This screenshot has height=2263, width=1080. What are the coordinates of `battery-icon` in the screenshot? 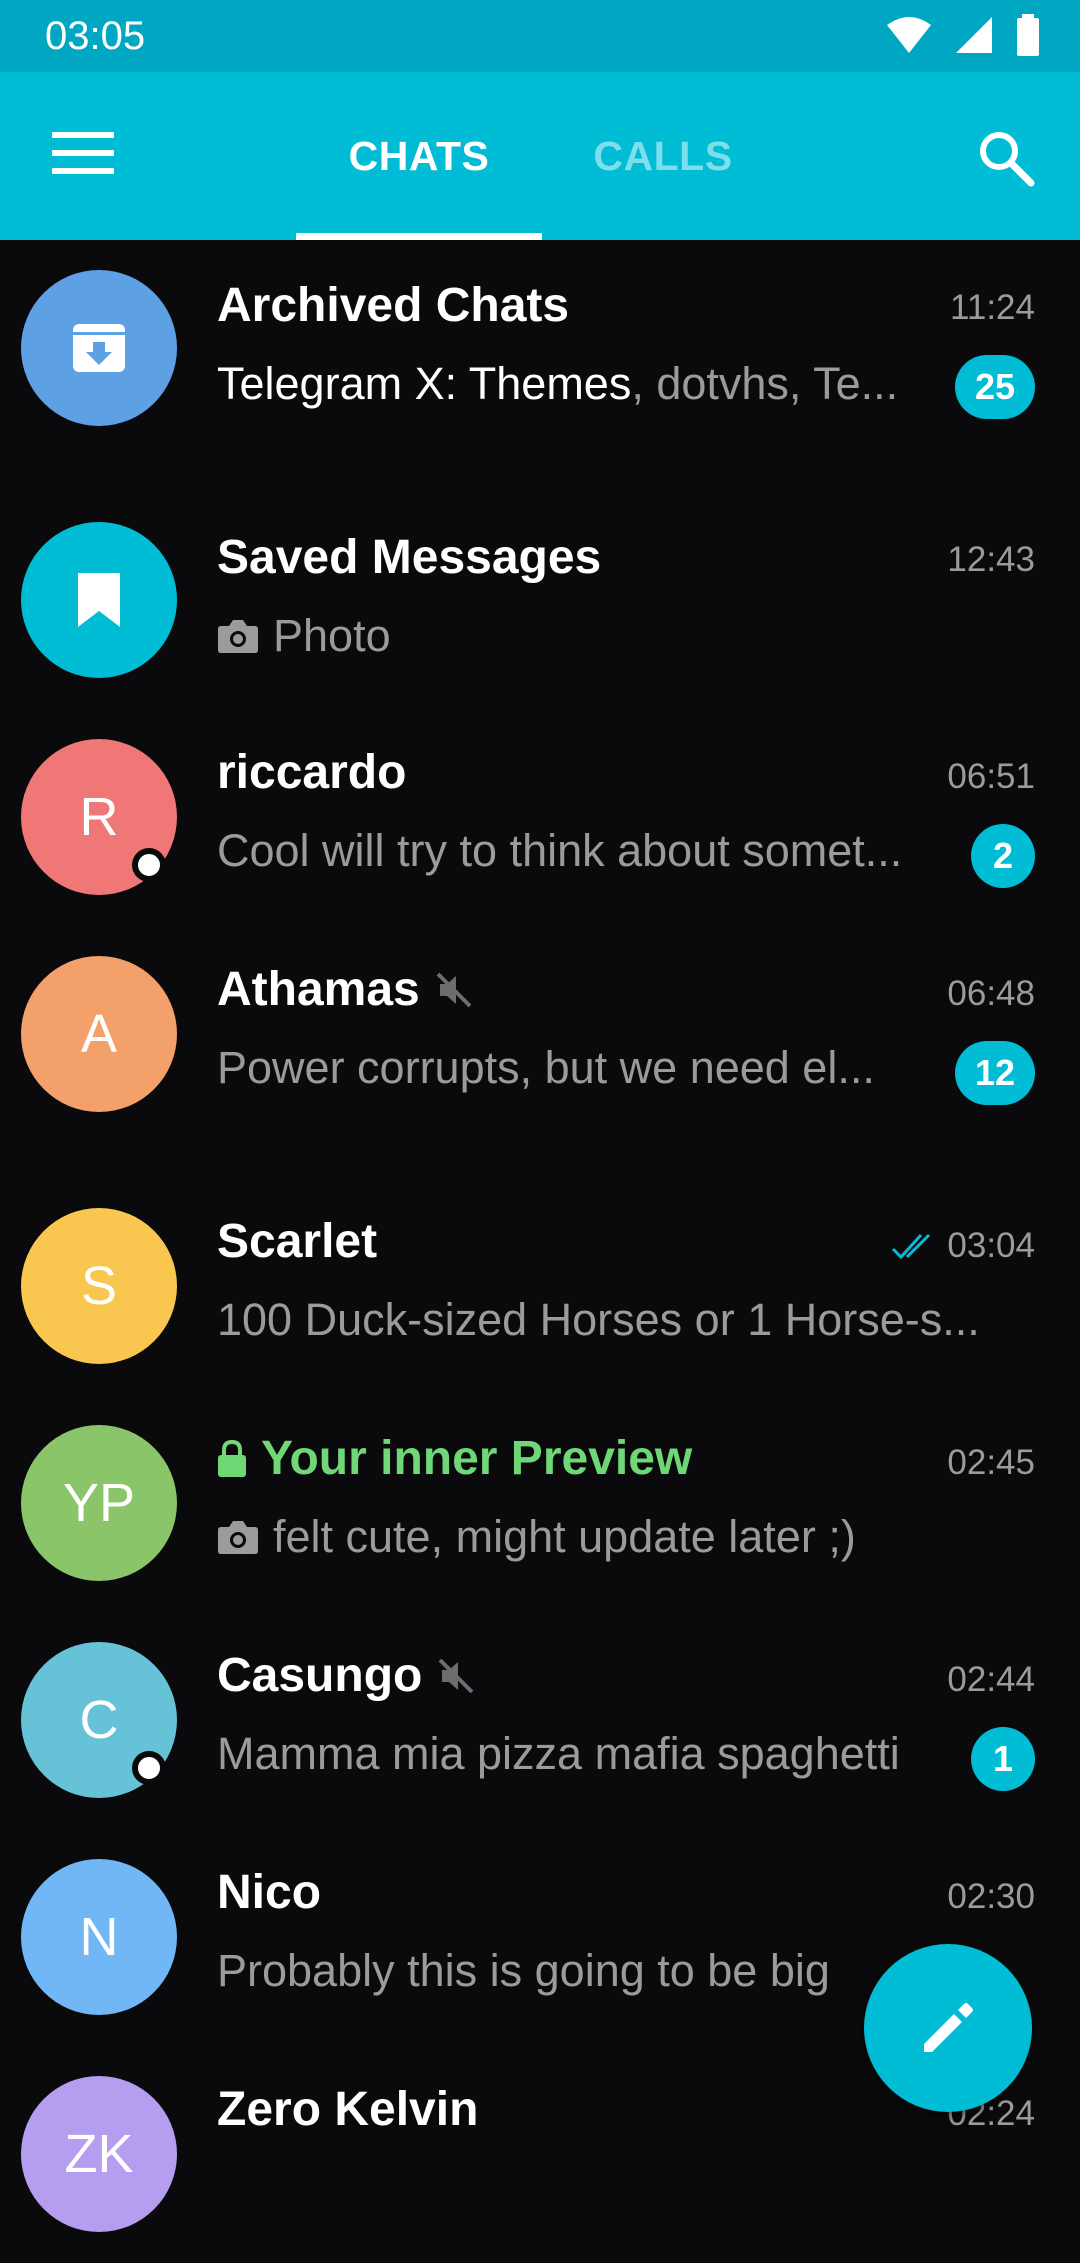 It's located at (1028, 35).